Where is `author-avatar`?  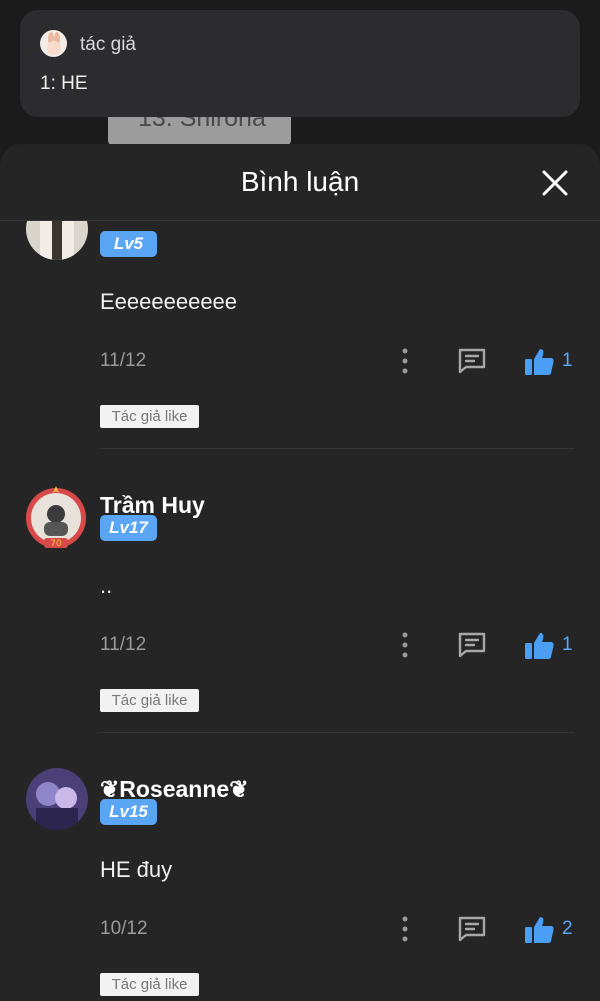 author-avatar is located at coordinates (53, 43).